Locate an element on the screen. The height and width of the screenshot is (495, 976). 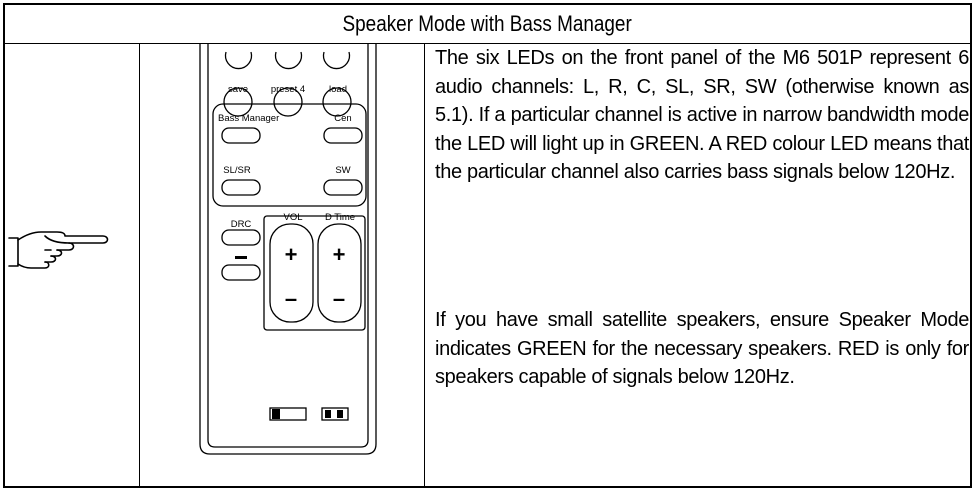
vol-plus: + is located at coordinates (291, 254).